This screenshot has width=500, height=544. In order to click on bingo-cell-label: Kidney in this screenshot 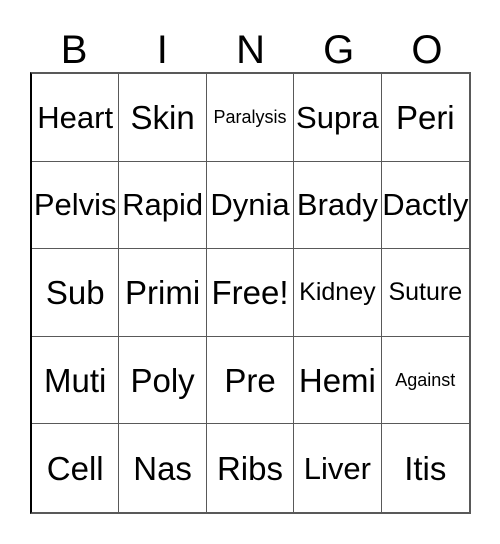, I will do `click(337, 291)`.